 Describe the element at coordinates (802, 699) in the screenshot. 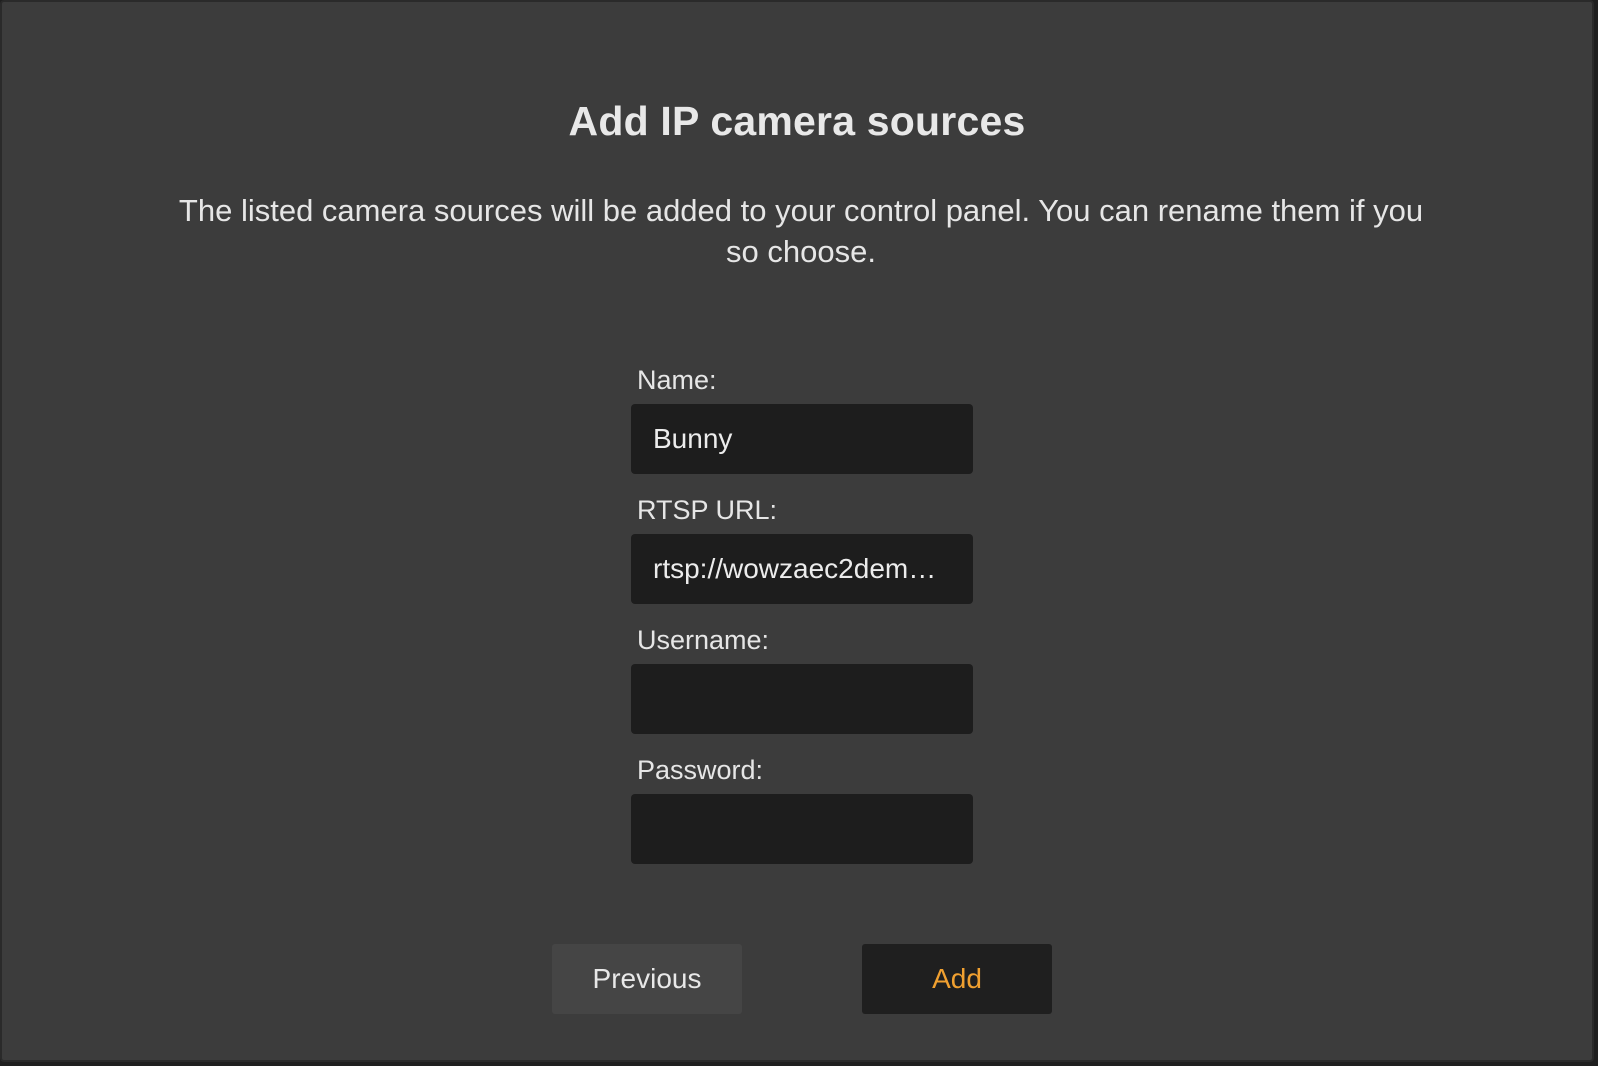

I see `username-field` at that location.